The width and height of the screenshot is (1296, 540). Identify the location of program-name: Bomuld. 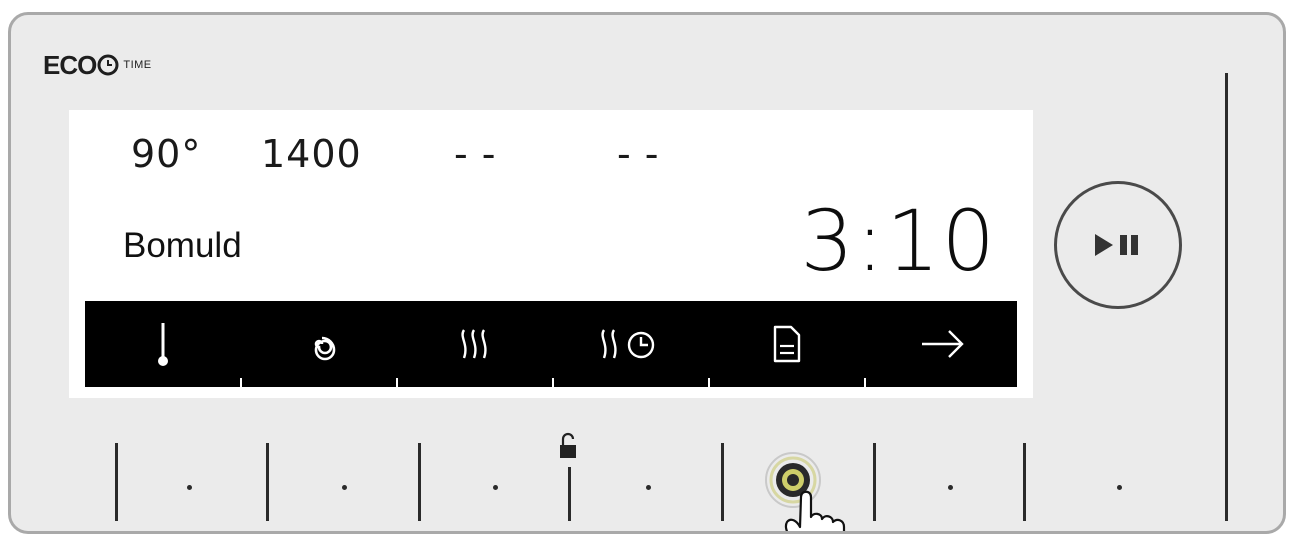
(182, 245).